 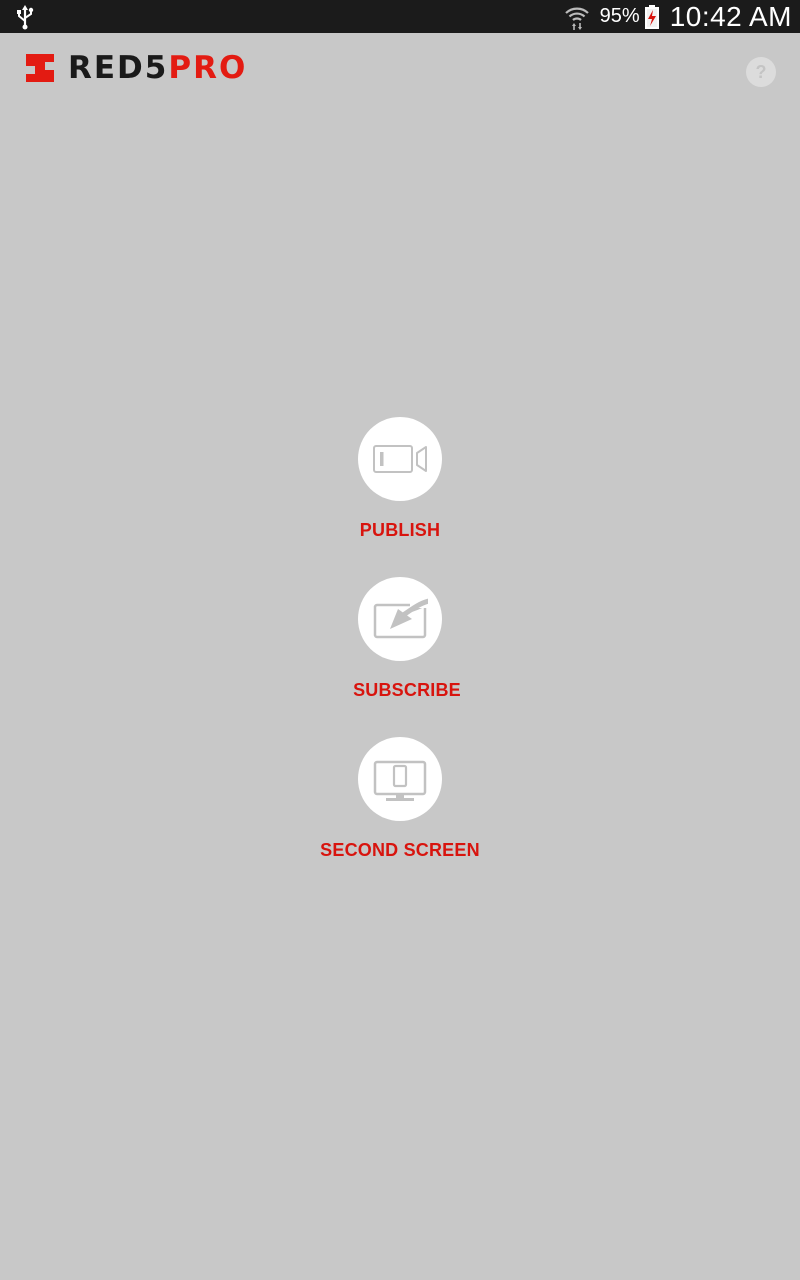 What do you see at coordinates (761, 72) in the screenshot?
I see `help-button: ?` at bounding box center [761, 72].